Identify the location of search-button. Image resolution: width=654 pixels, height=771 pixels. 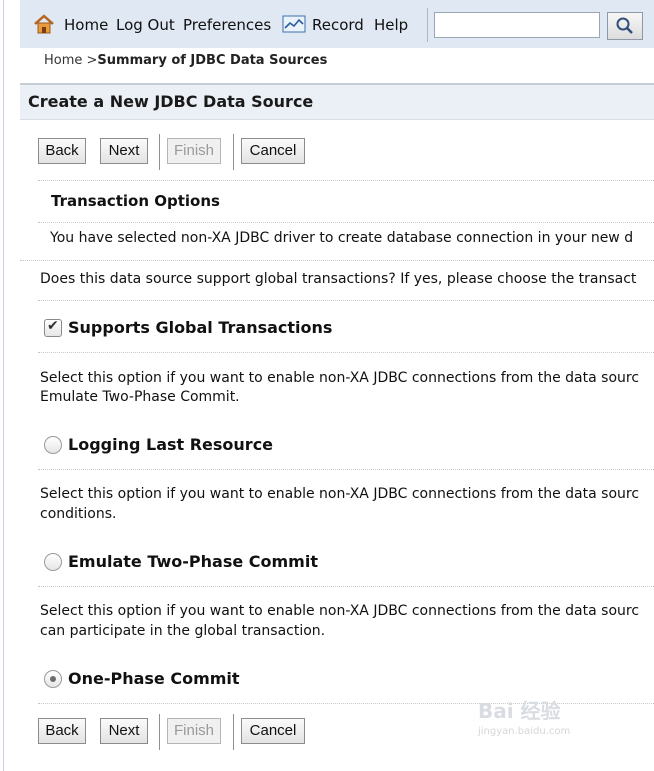
(625, 26).